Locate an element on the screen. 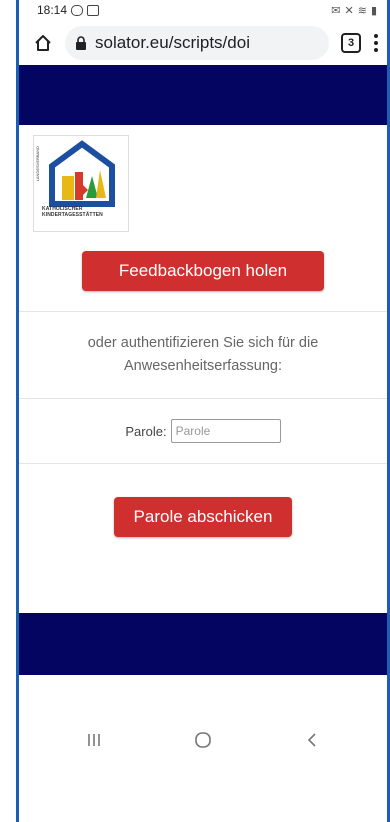  parole-row: Parole: is located at coordinates (203, 431).